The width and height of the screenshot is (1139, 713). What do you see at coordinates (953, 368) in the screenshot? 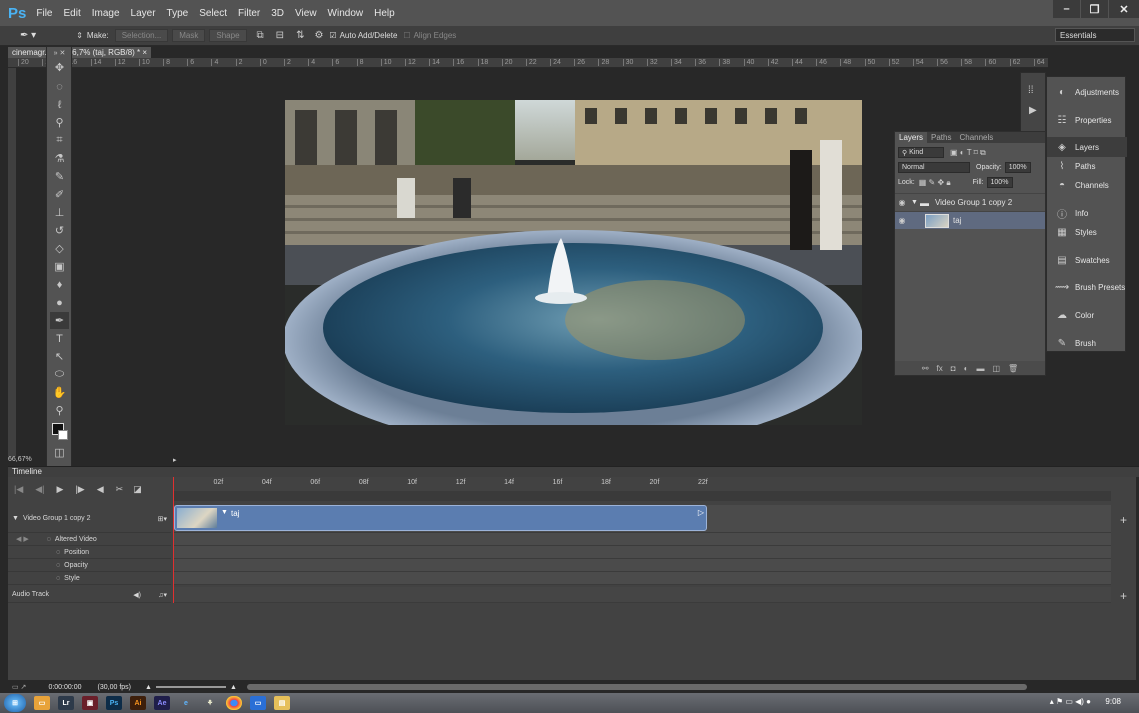
I see `mask-icon: ◘` at bounding box center [953, 368].